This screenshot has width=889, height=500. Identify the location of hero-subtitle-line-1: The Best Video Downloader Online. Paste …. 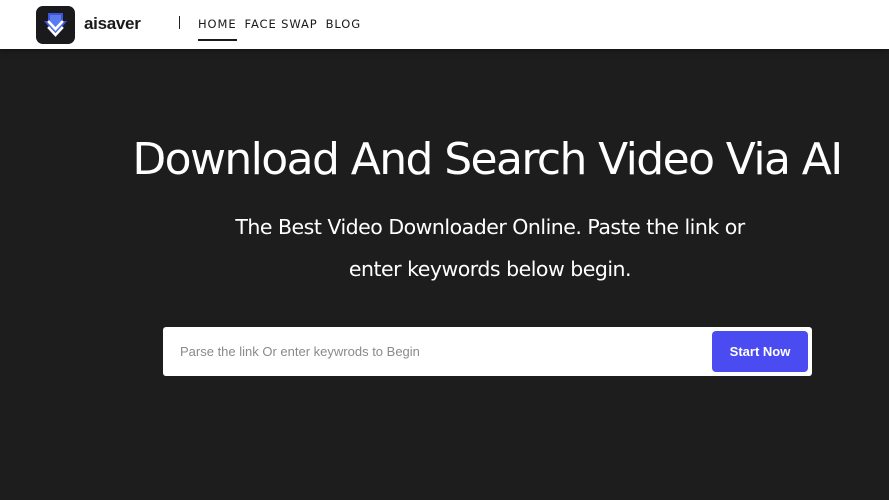
(490, 227).